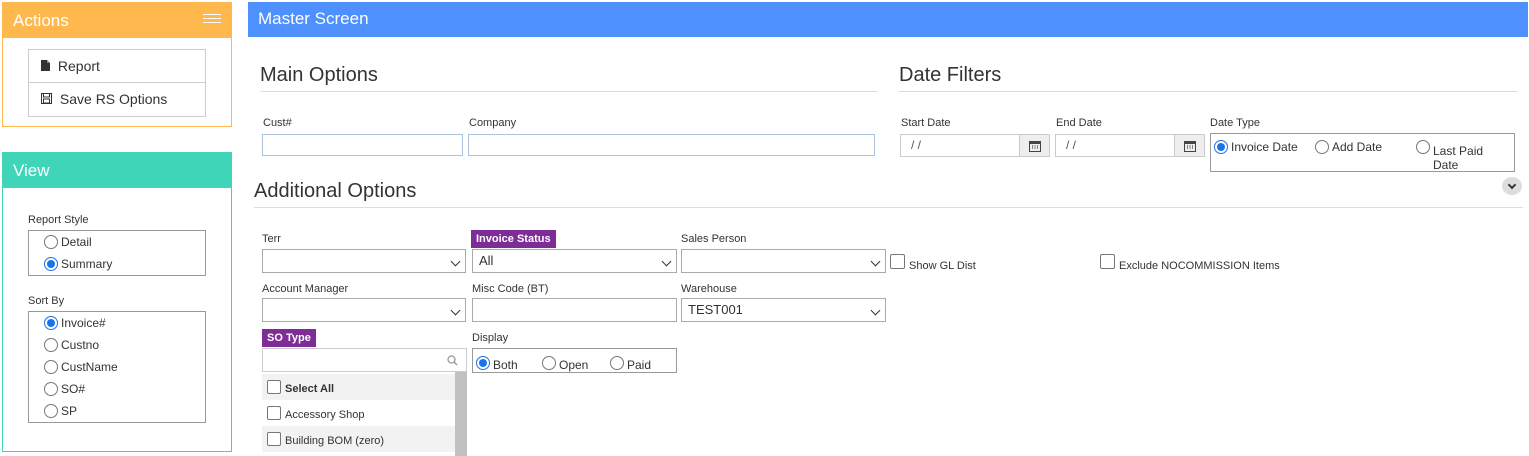 Image resolution: width=1529 pixels, height=456 pixels. I want to click on save-rs-options-label: Save RS Options, so click(113, 99).